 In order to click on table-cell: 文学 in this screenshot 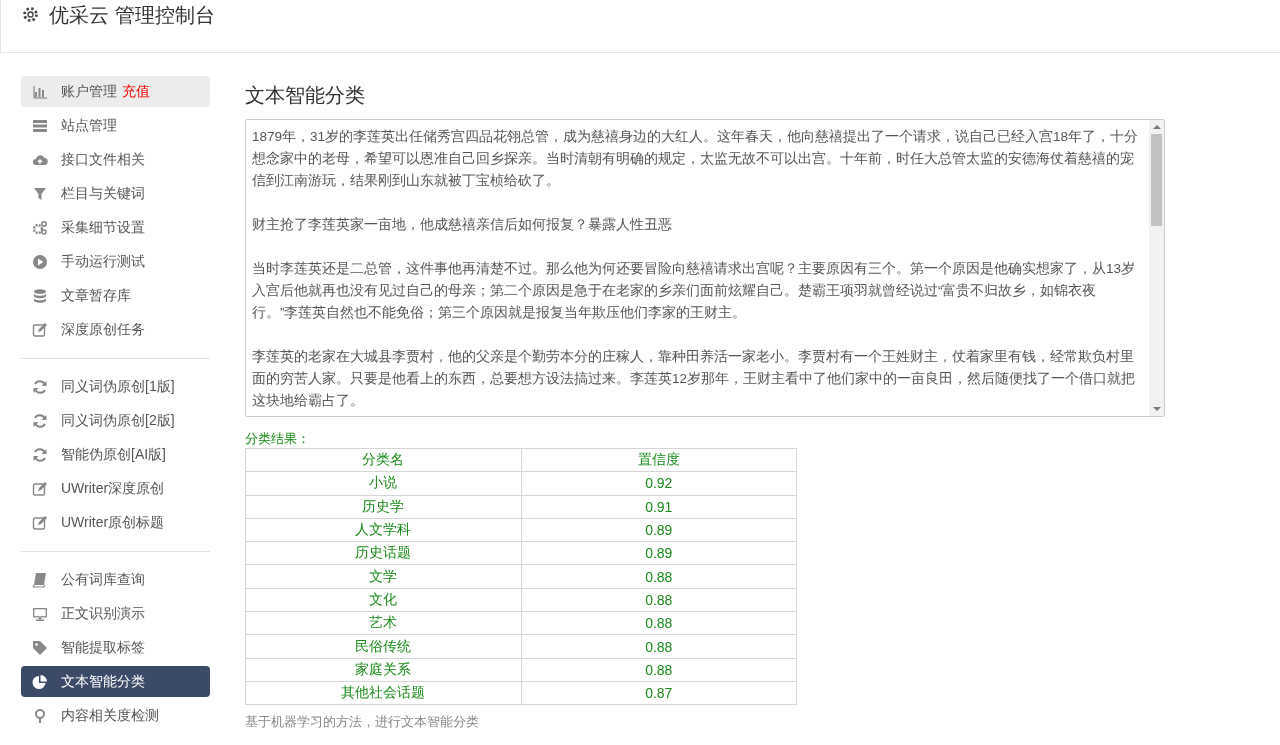, I will do `click(383, 577)`.